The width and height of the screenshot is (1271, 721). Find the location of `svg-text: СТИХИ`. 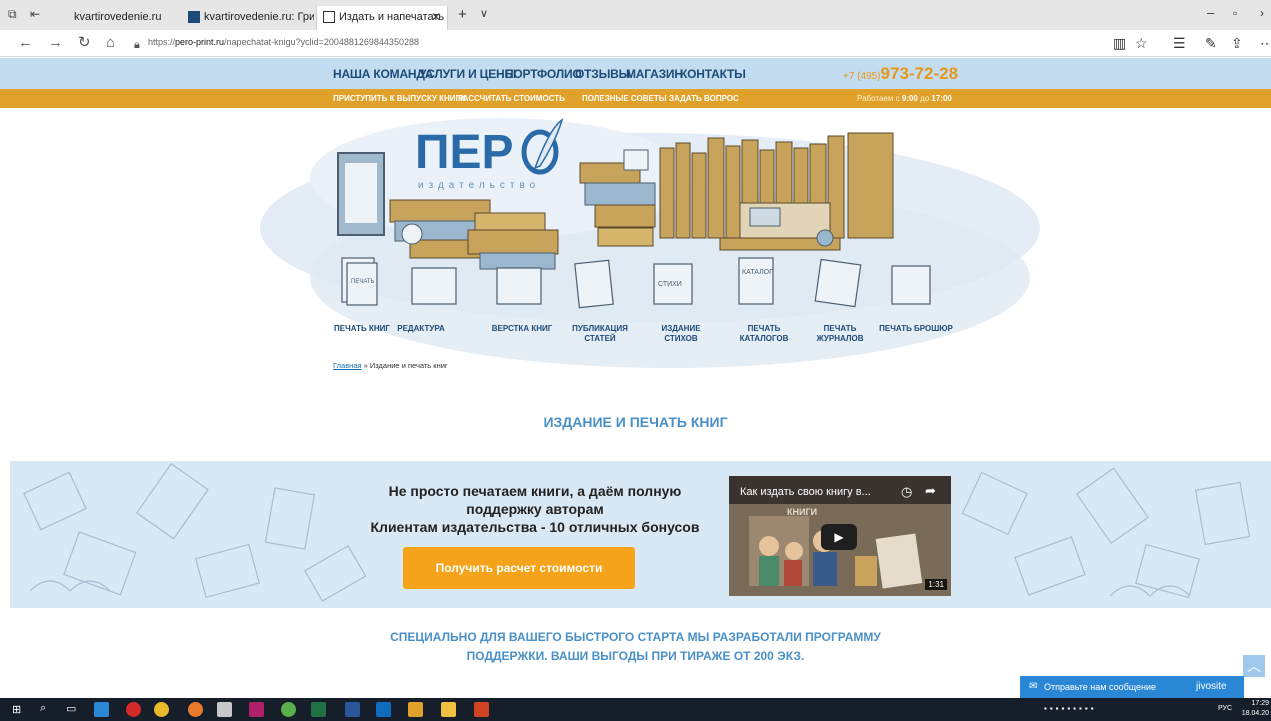

svg-text: СТИХИ is located at coordinates (670, 284).